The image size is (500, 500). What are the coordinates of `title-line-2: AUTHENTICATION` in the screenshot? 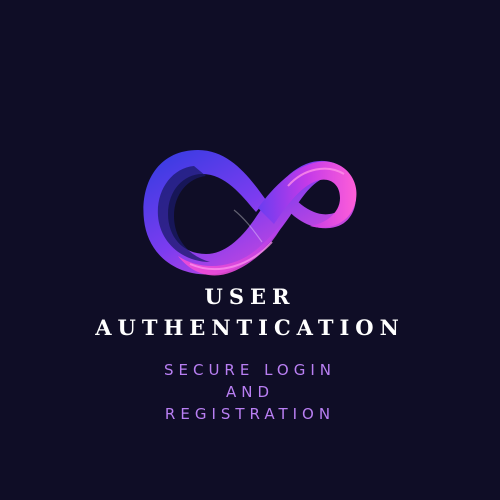 It's located at (250, 327).